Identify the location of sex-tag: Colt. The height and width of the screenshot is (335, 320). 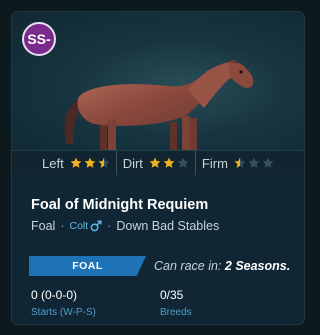
(86, 226).